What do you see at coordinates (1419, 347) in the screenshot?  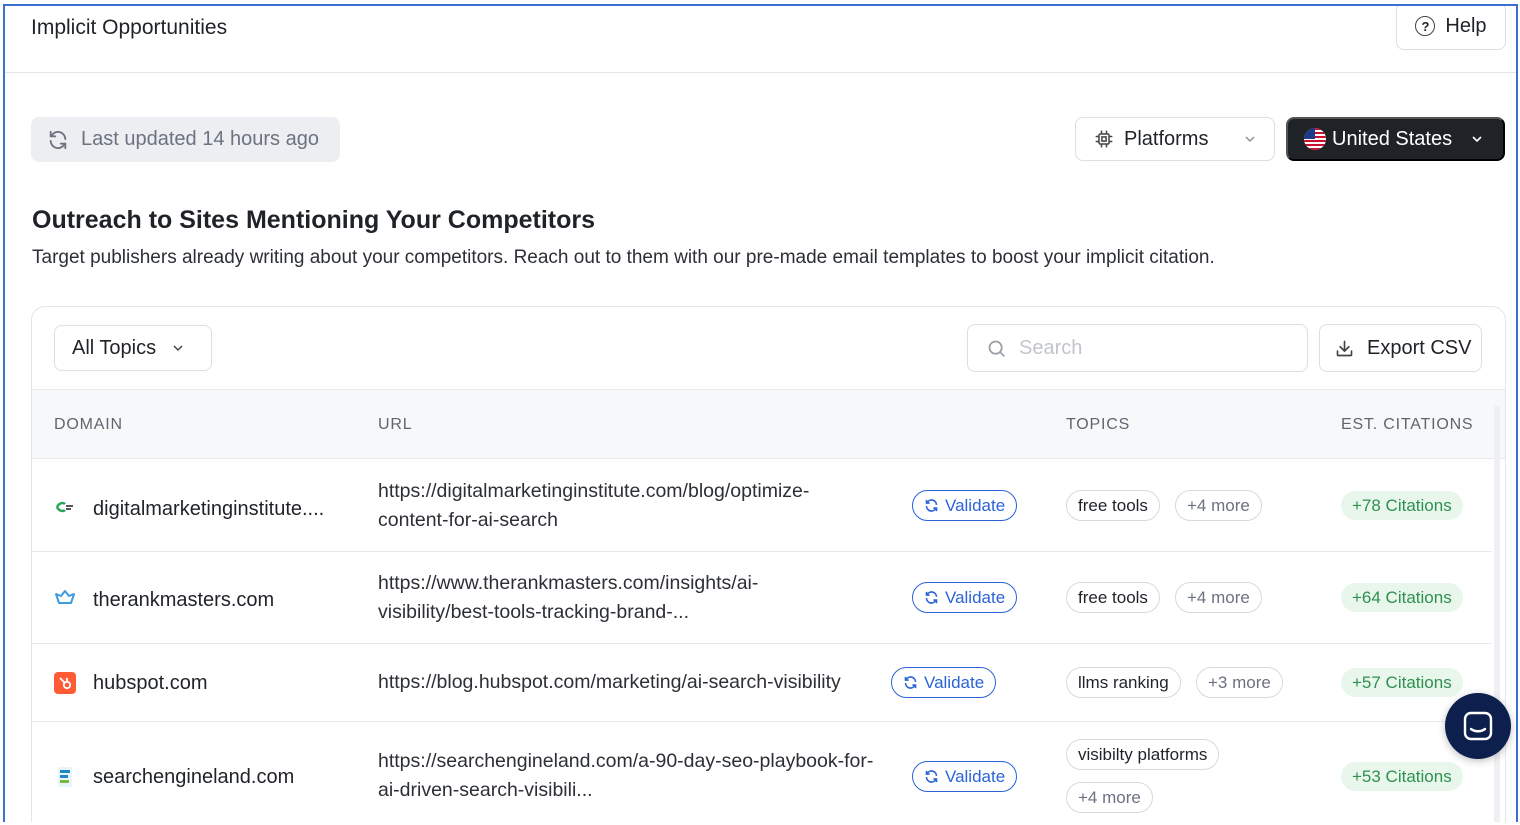 I see `export-label: Export CSV` at bounding box center [1419, 347].